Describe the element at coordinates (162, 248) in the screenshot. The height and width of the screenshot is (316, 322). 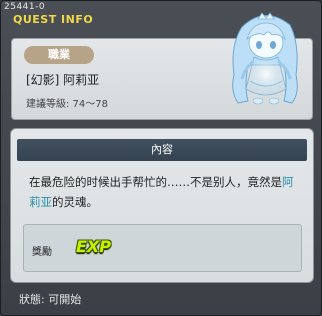
I see `reward-box: 獎勵 EXP` at that location.